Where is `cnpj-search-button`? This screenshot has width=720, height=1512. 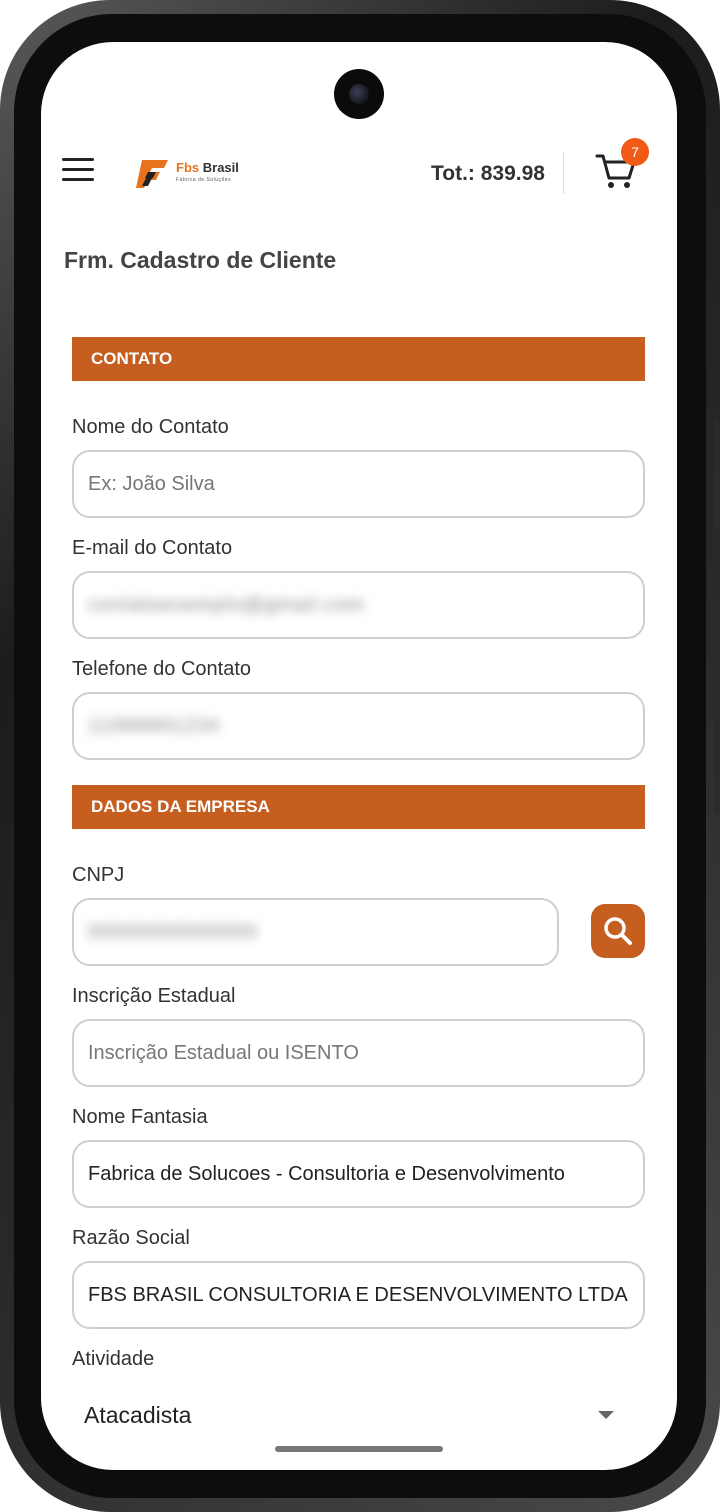
cnpj-search-button is located at coordinates (618, 931).